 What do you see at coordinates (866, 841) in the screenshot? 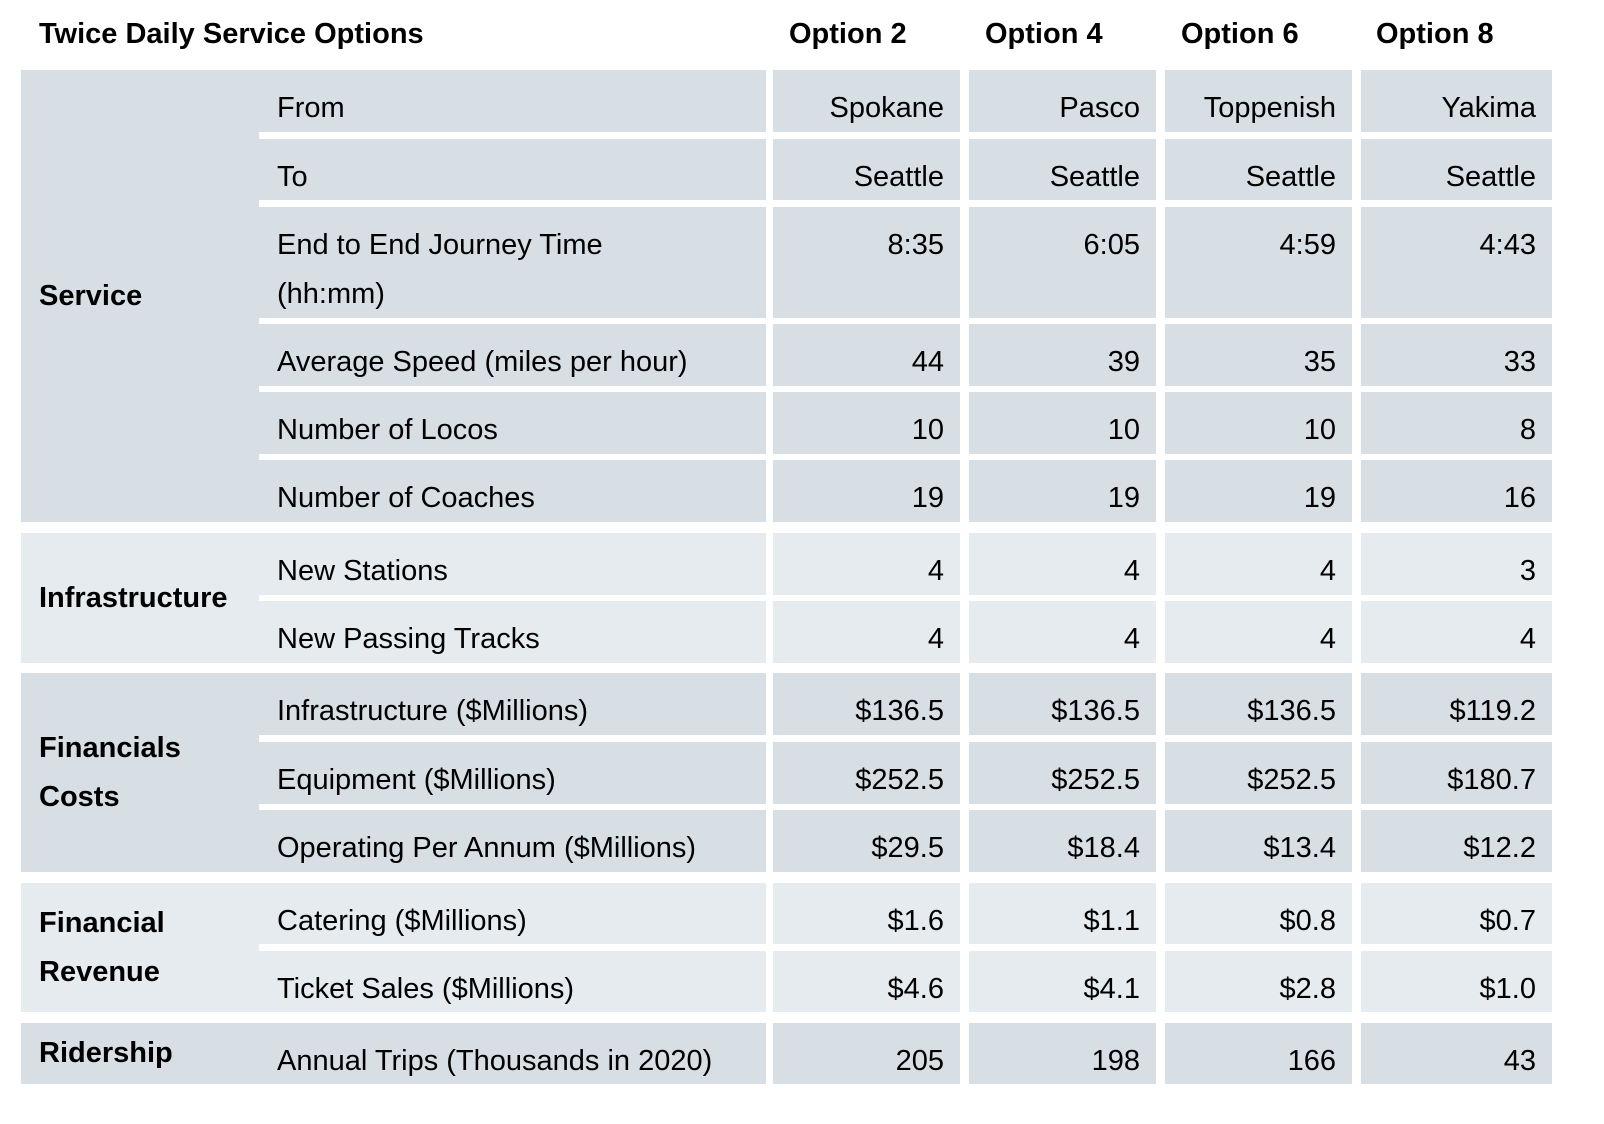
I see `value-cell: $29.5` at bounding box center [866, 841].